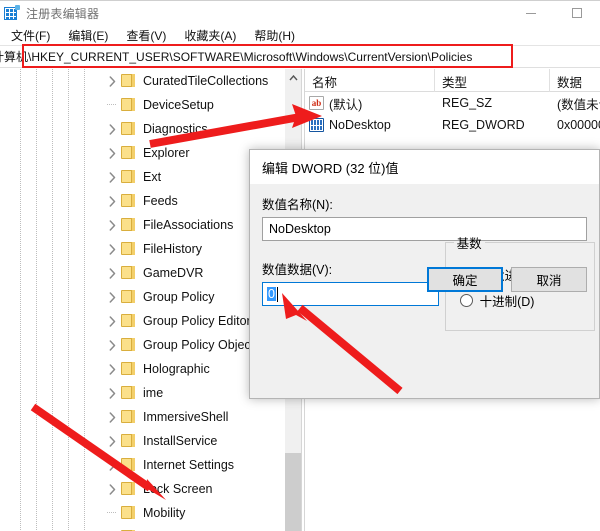 The height and width of the screenshot is (531, 600). I want to click on arrow-to-value-data-icon, so click(342, 344).